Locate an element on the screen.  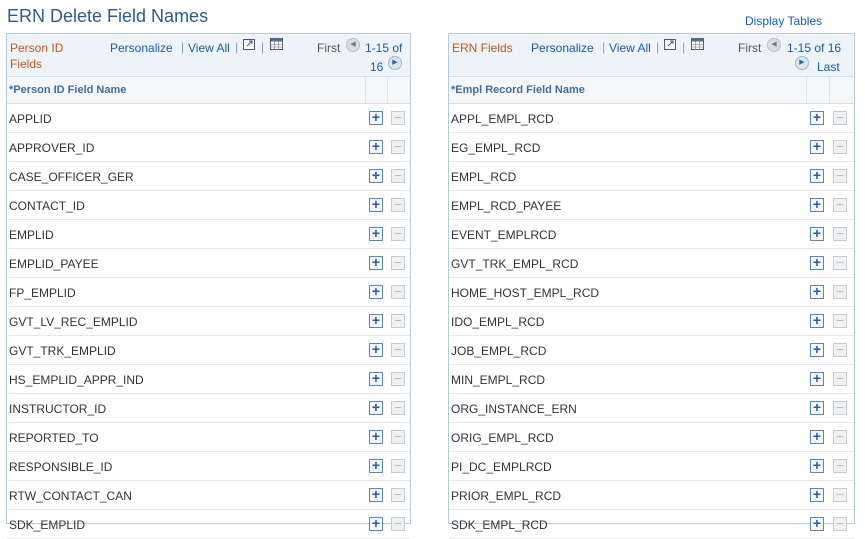
last-link: Last is located at coordinates (828, 67).